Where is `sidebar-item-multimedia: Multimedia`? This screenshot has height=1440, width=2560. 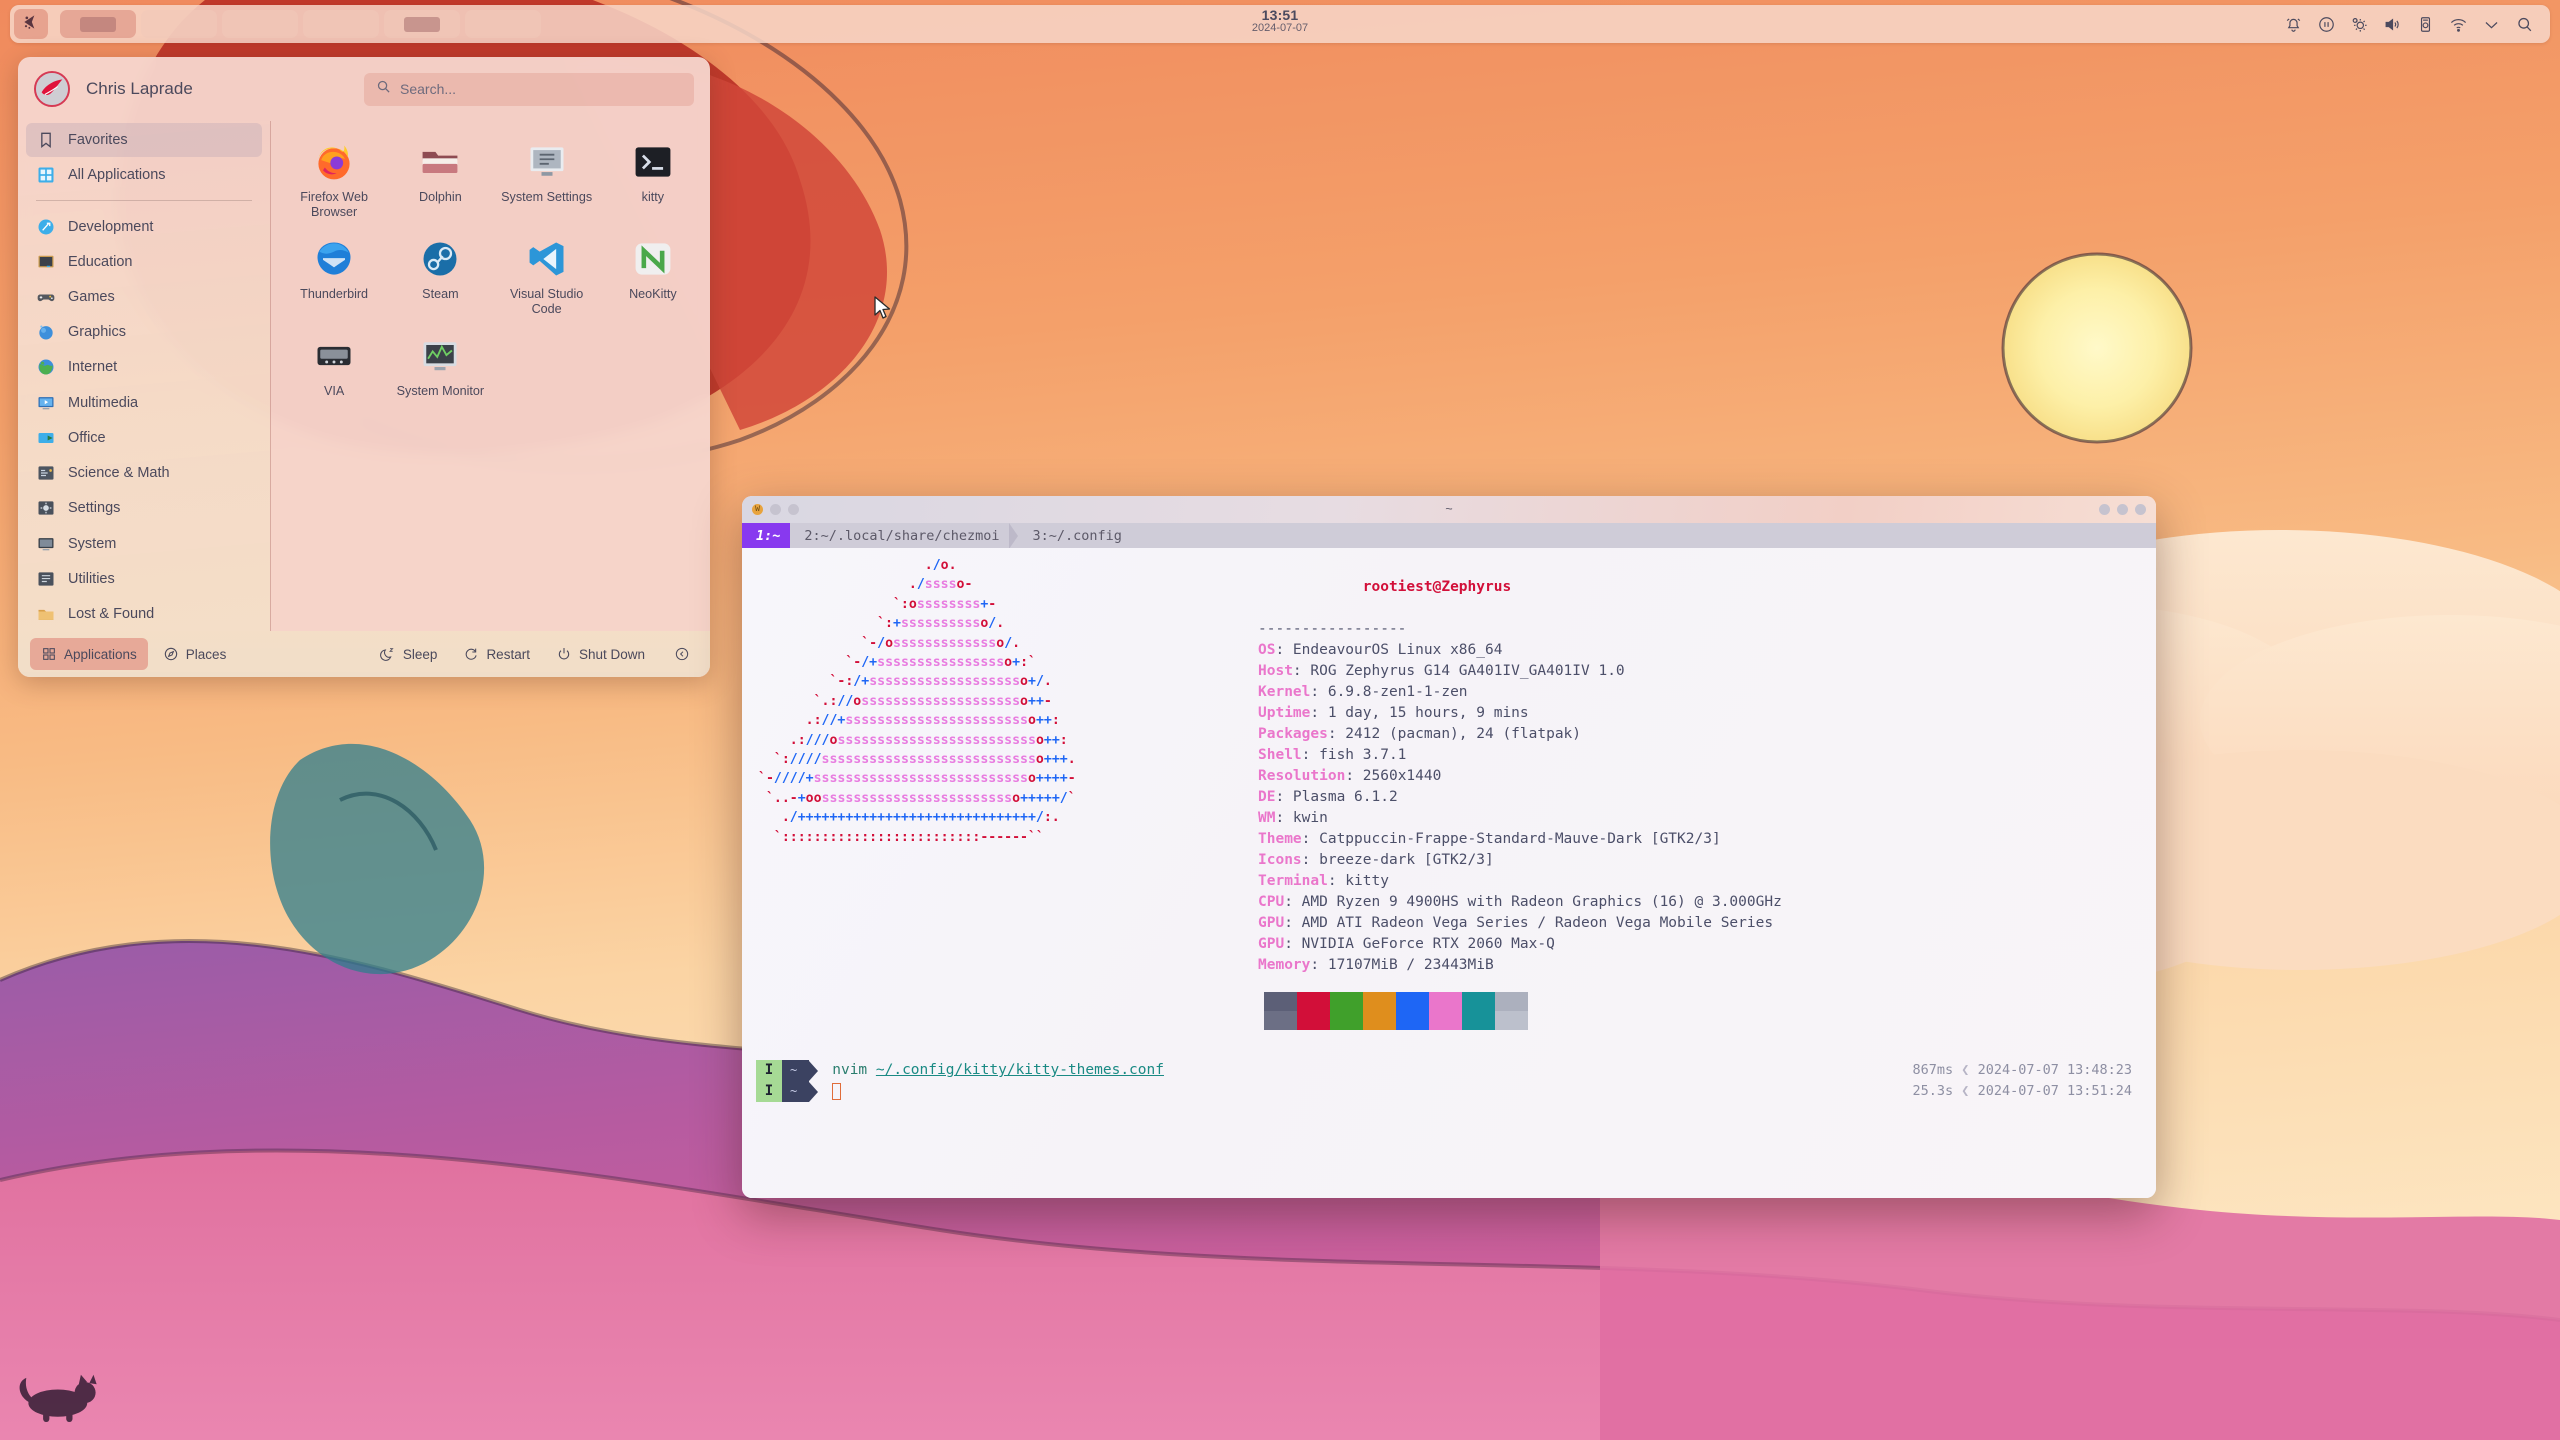
sidebar-item-multimedia: Multimedia is located at coordinates (144, 403).